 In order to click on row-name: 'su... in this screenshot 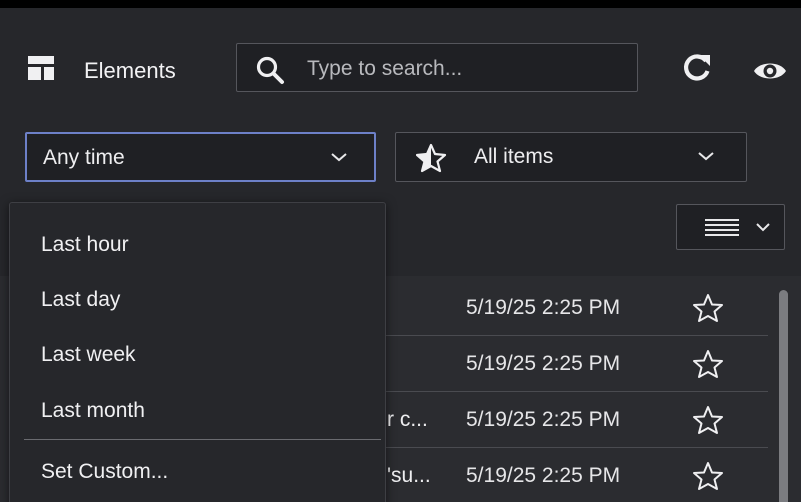, I will do `click(409, 475)`.